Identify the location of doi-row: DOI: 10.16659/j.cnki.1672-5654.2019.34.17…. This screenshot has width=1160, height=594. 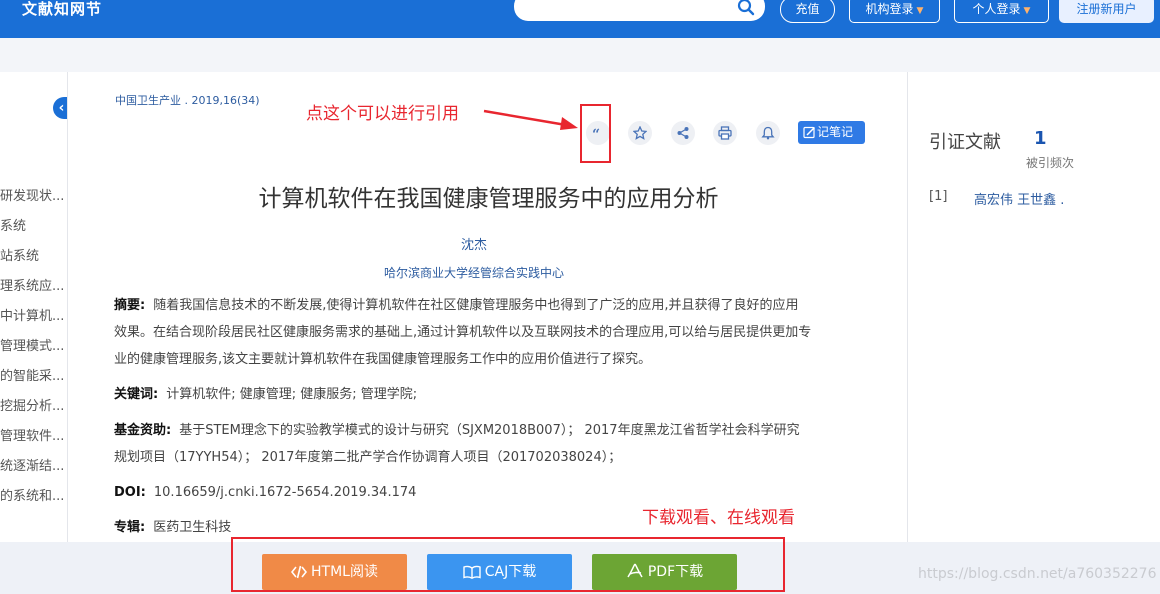
(494, 492).